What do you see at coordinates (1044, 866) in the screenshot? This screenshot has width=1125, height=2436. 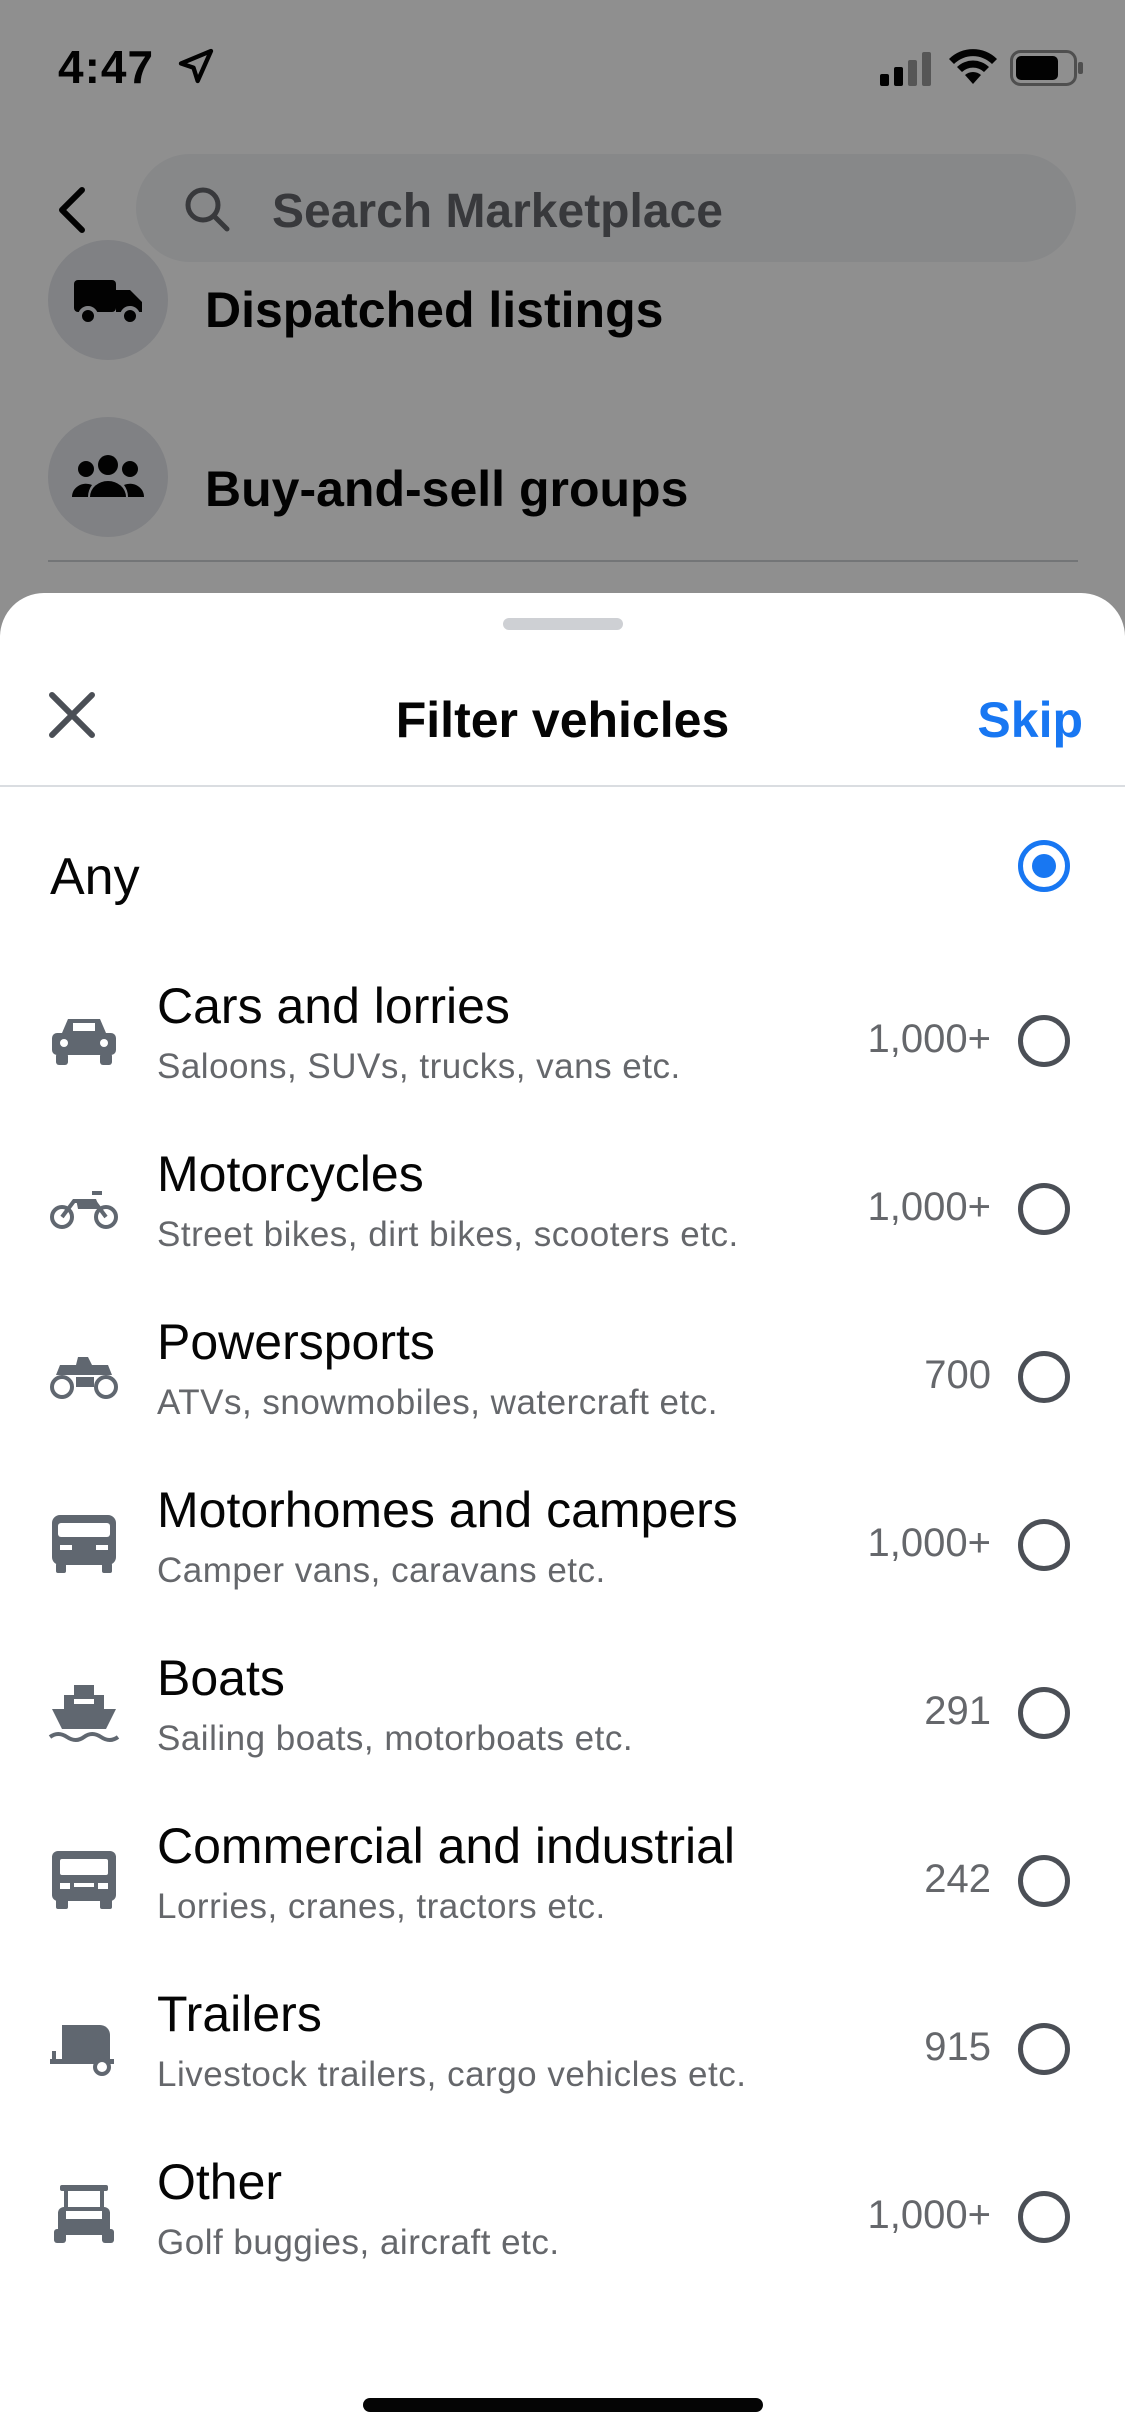 I see `radio-button-selected` at bounding box center [1044, 866].